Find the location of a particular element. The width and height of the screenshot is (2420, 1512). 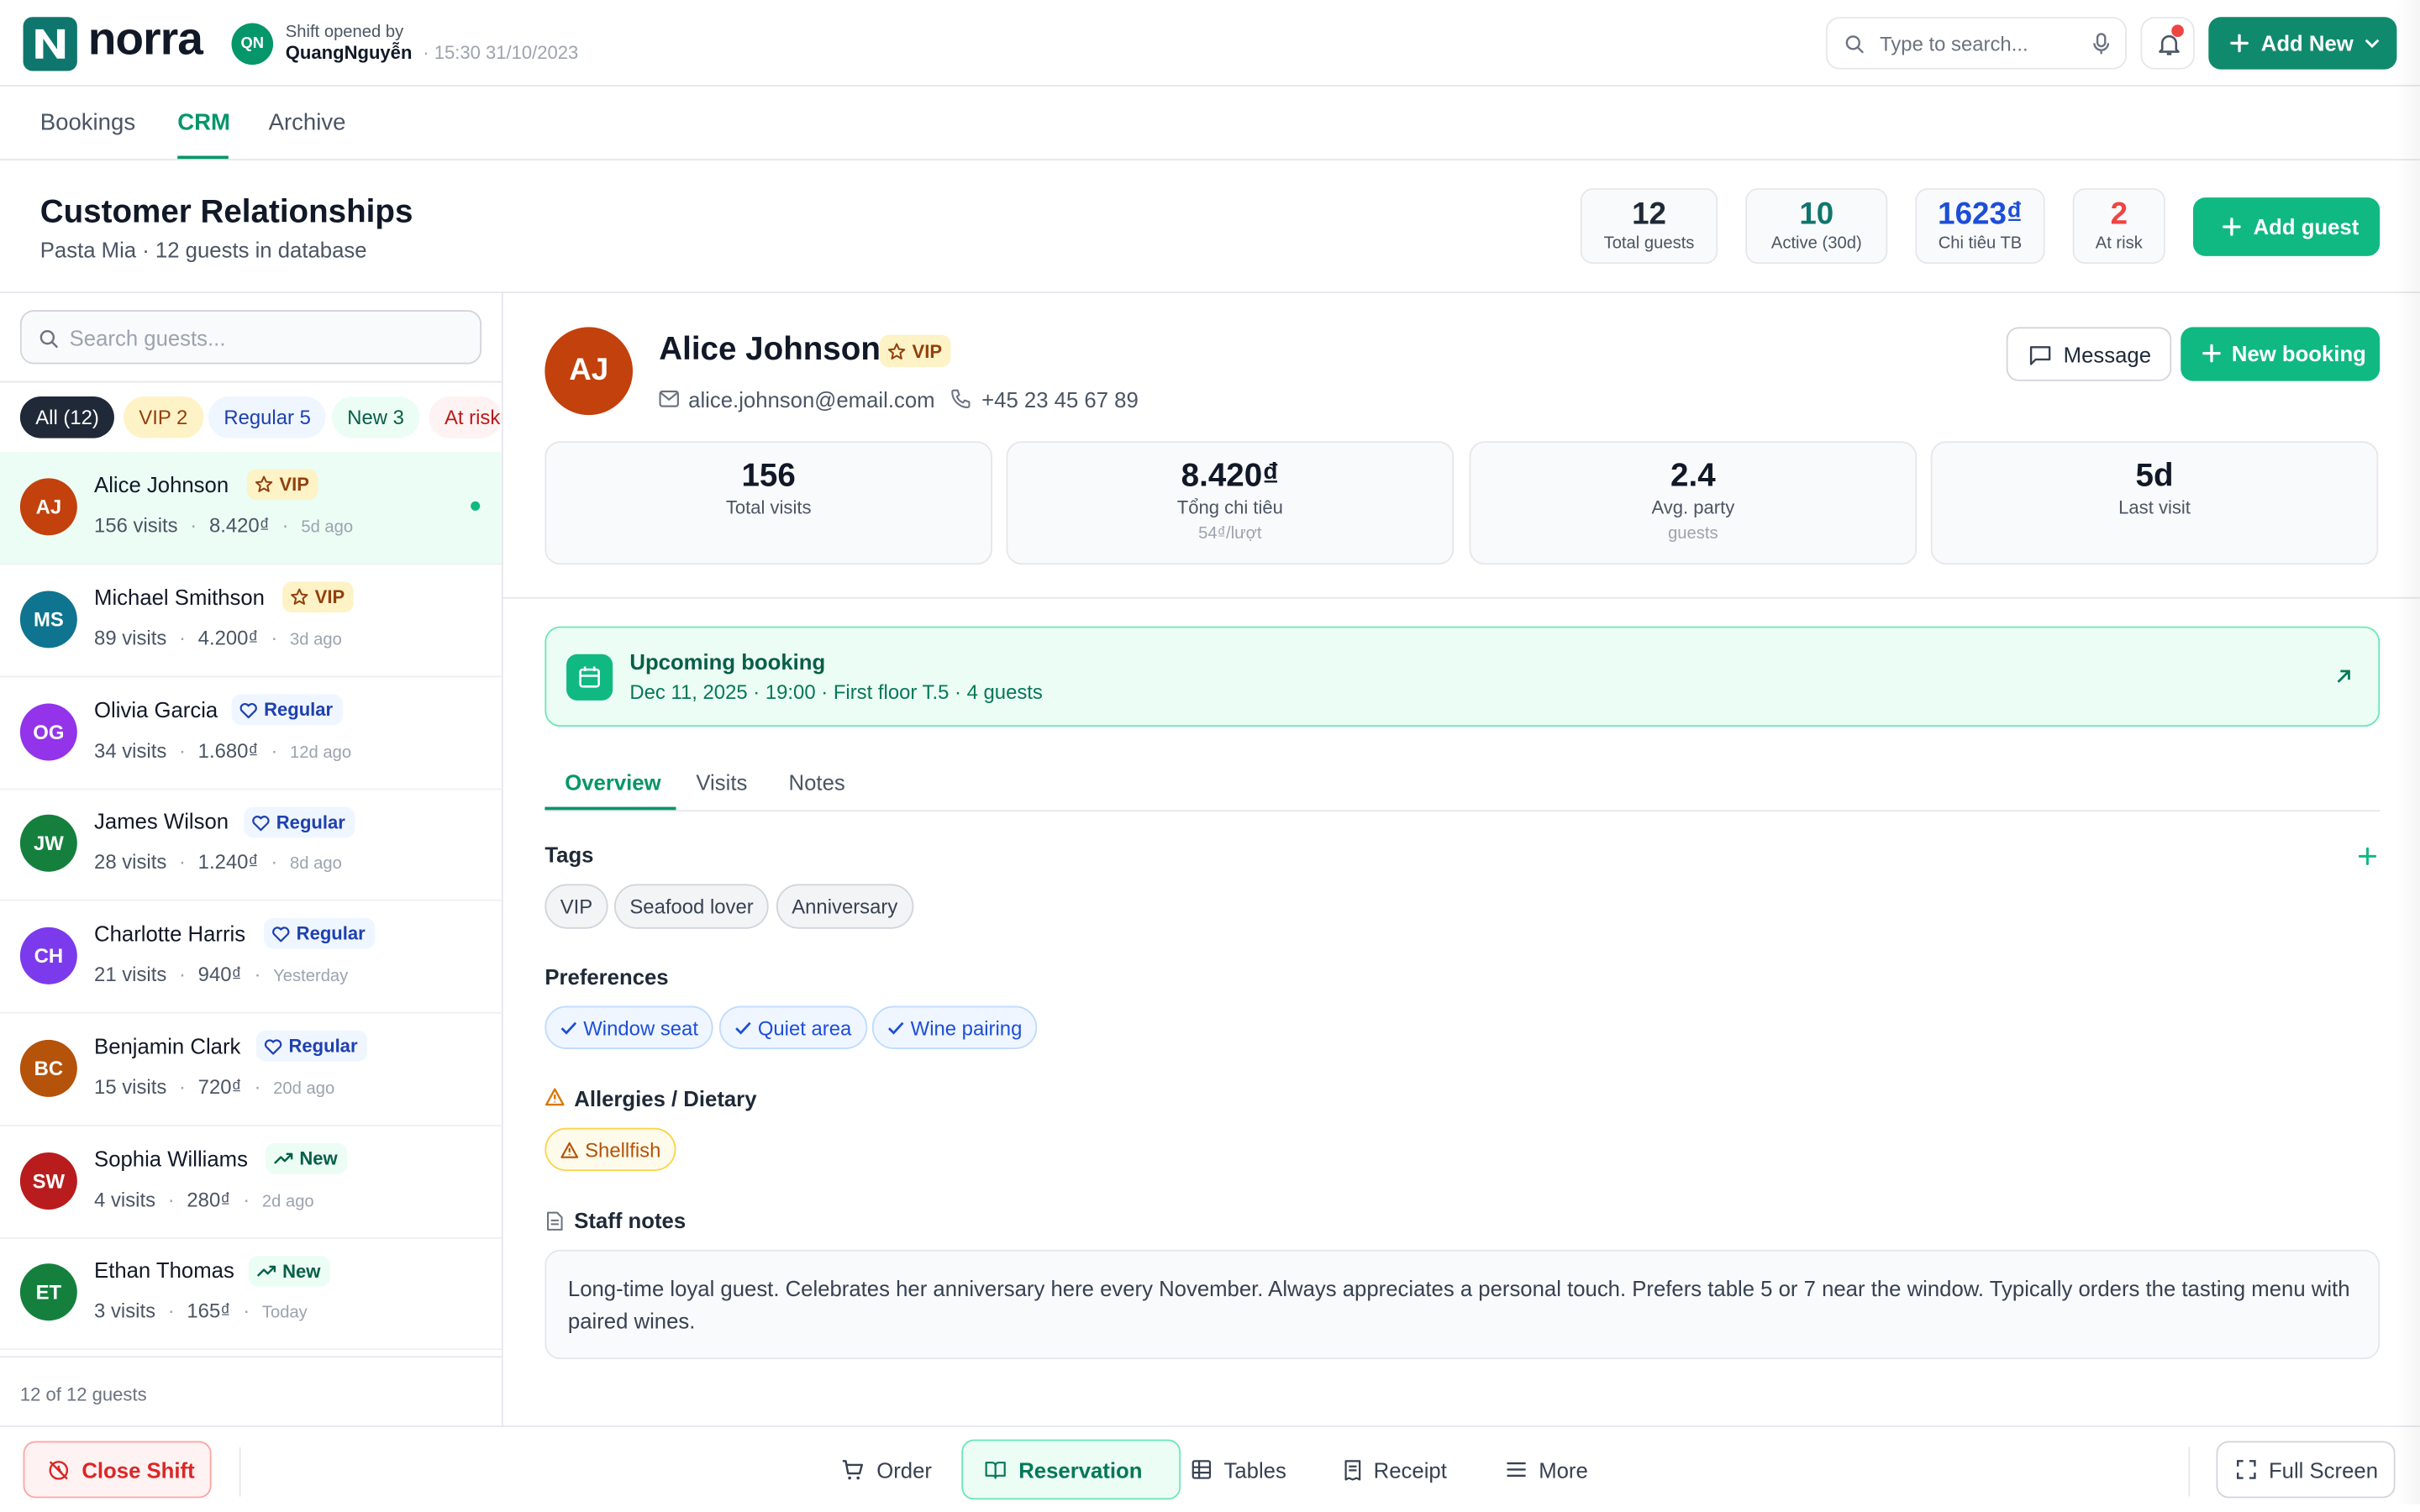

tab-bookings: Bookings is located at coordinates (87, 122).